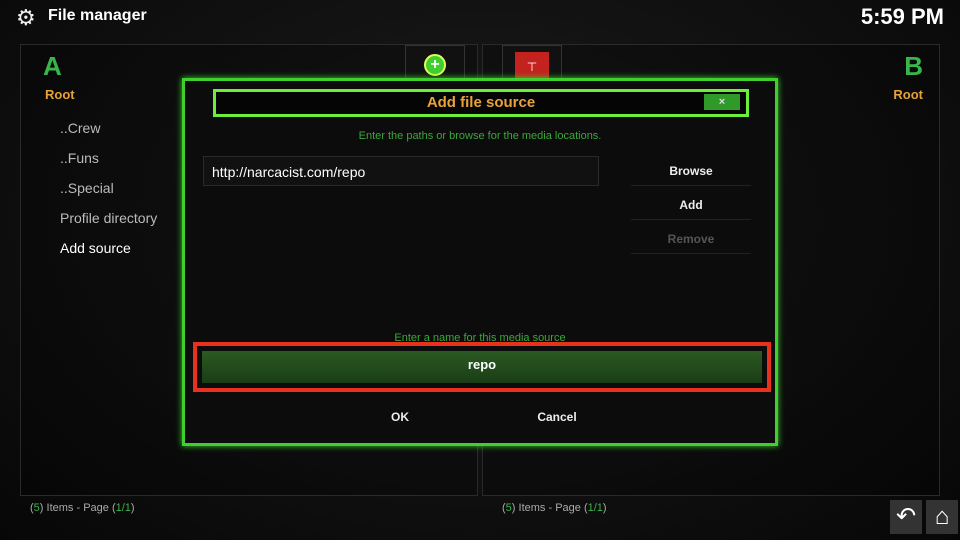 This screenshot has width=960, height=540. I want to click on name-highlight: repo, so click(482, 367).